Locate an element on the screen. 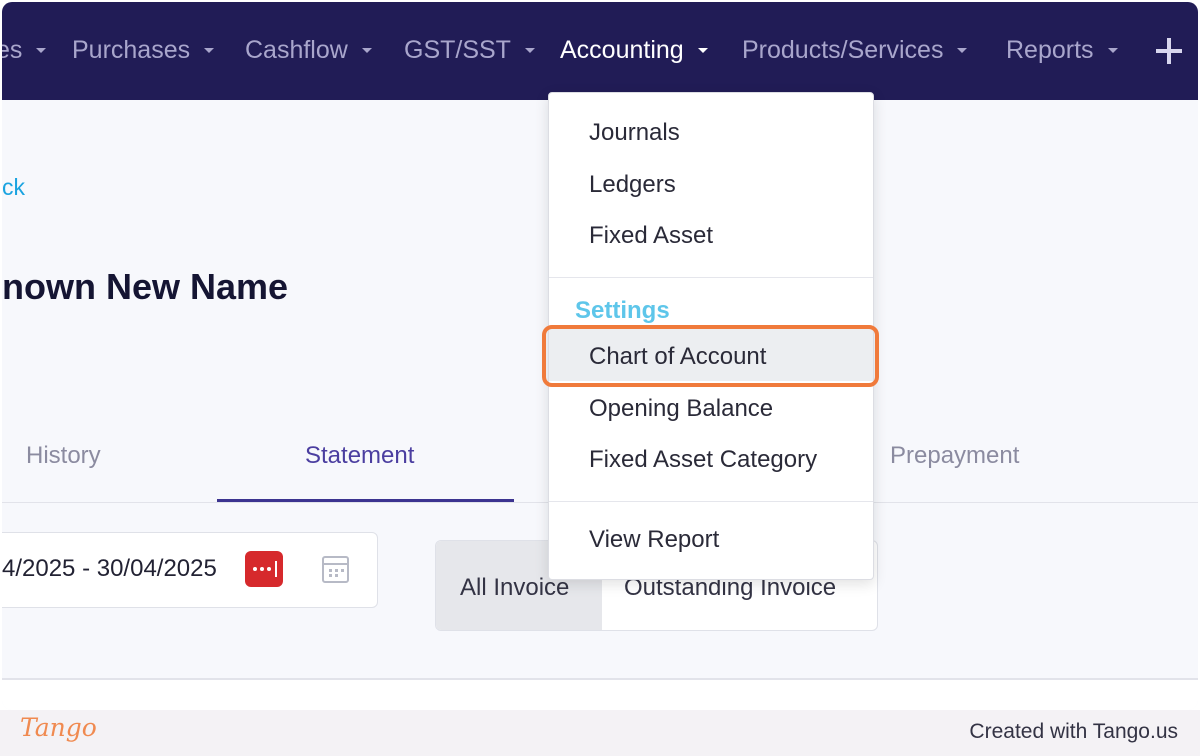 The width and height of the screenshot is (1200, 756). menu-item-fixed-asset-category: Fixed Asset Category is located at coordinates (703, 460).